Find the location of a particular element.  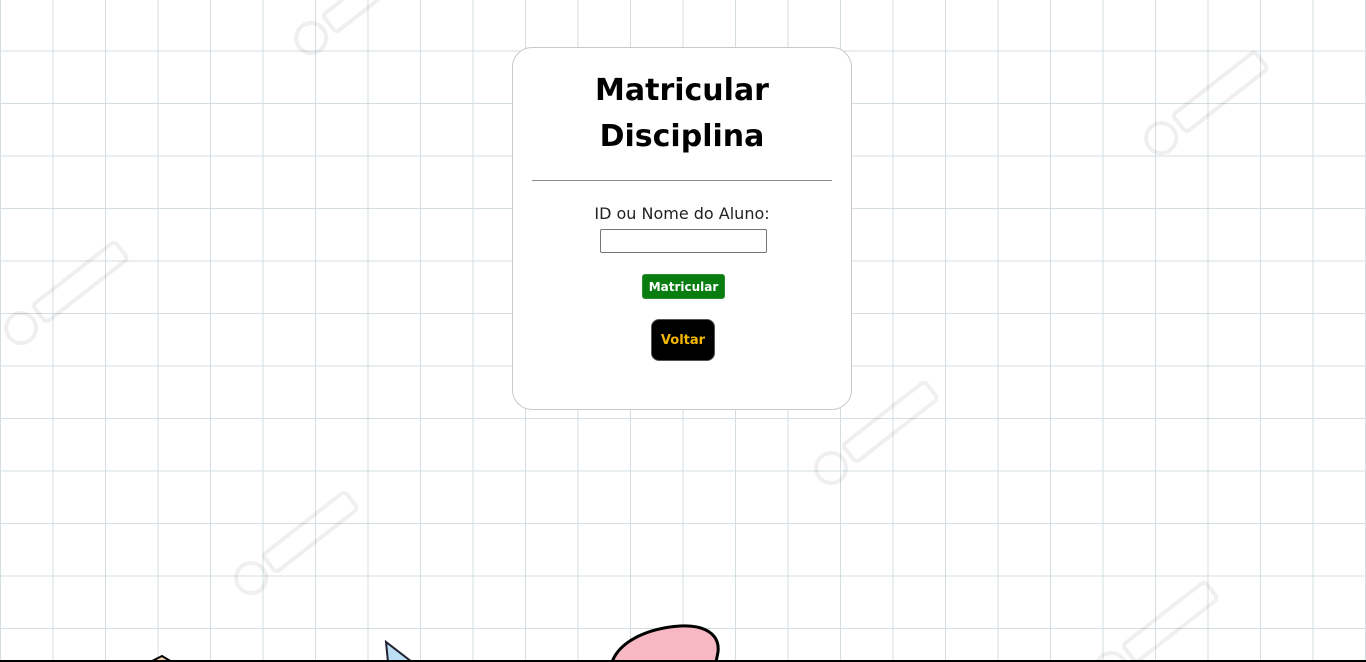

enroll-button: Matricular is located at coordinates (683, 286).